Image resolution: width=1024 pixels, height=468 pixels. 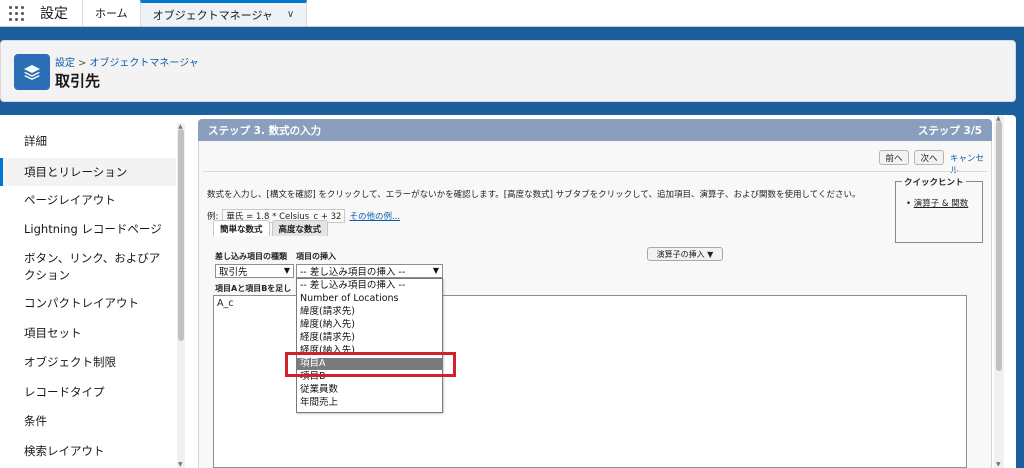 What do you see at coordinates (65, 63) in the screenshot?
I see `breadcrumb-setup-link: 設定` at bounding box center [65, 63].